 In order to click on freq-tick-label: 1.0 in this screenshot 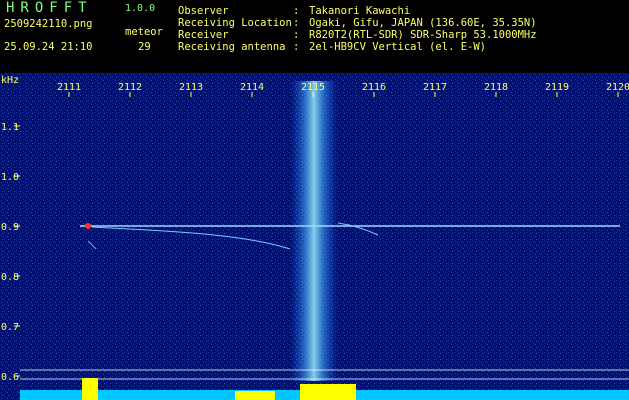, I will do `click(10, 177)`.